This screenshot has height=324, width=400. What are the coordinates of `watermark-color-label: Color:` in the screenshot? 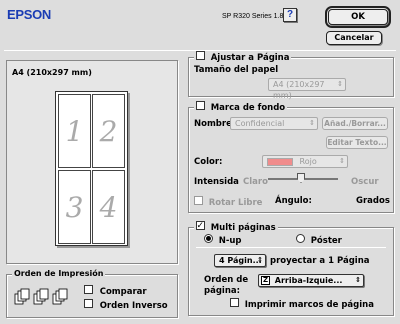 It's located at (208, 162).